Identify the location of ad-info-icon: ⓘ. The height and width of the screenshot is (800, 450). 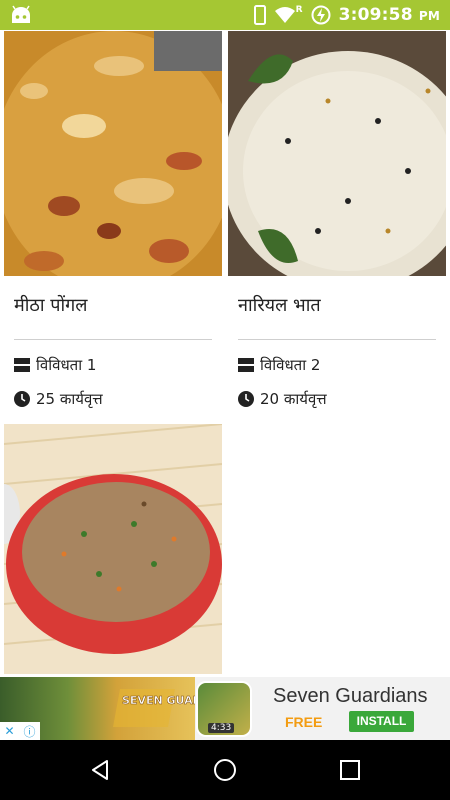
(29, 731).